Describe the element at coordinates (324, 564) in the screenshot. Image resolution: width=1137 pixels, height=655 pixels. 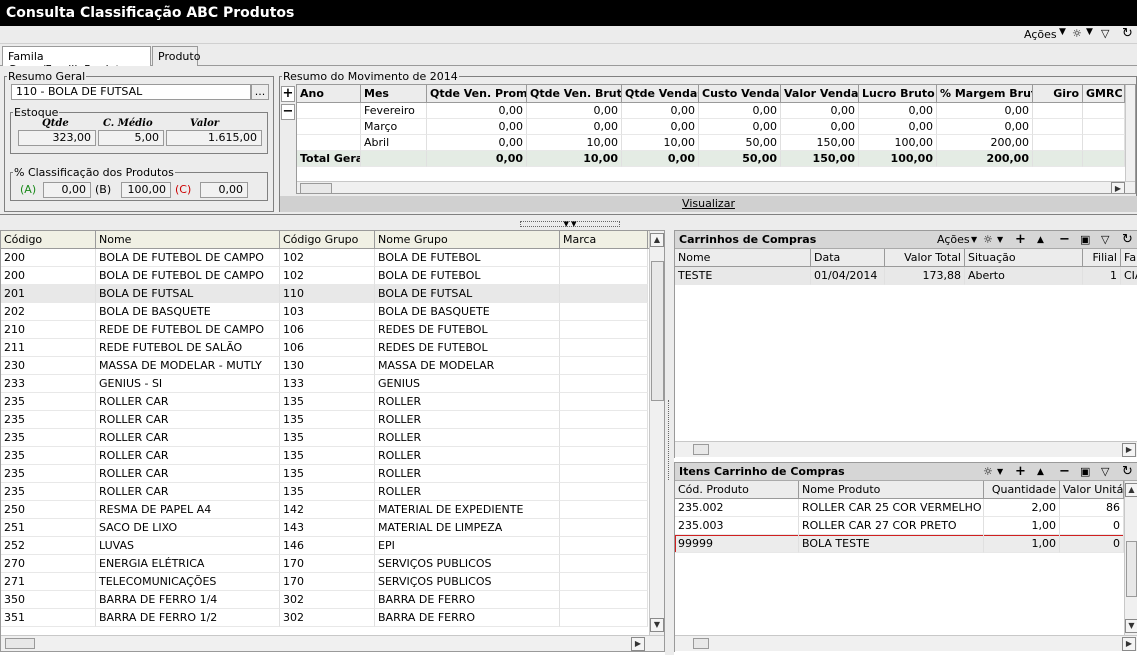
I see `produto-row: 270 ENERGIA ELÉTRICA 170 SERVIÇOS PUBLICOS` at that location.